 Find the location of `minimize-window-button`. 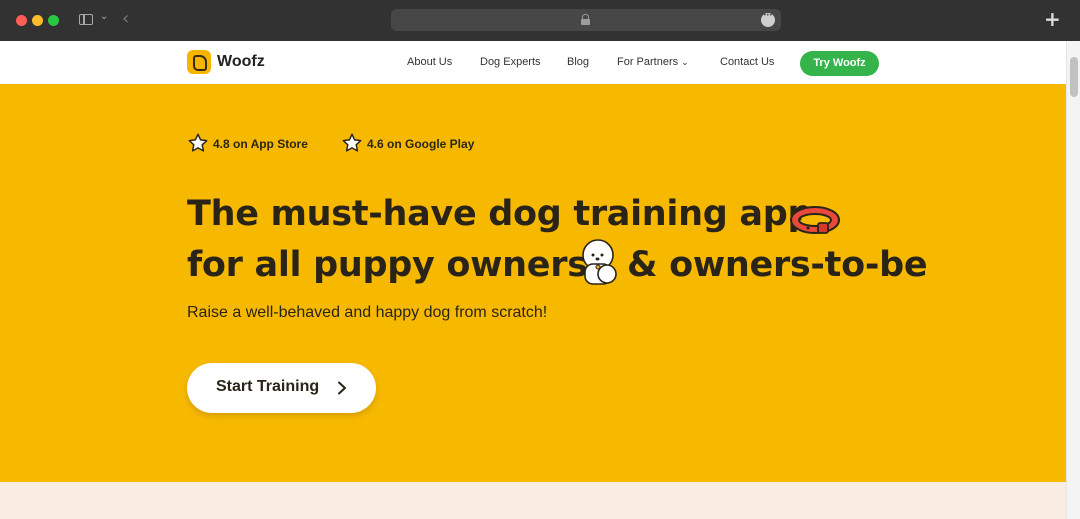

minimize-window-button is located at coordinates (37, 20).